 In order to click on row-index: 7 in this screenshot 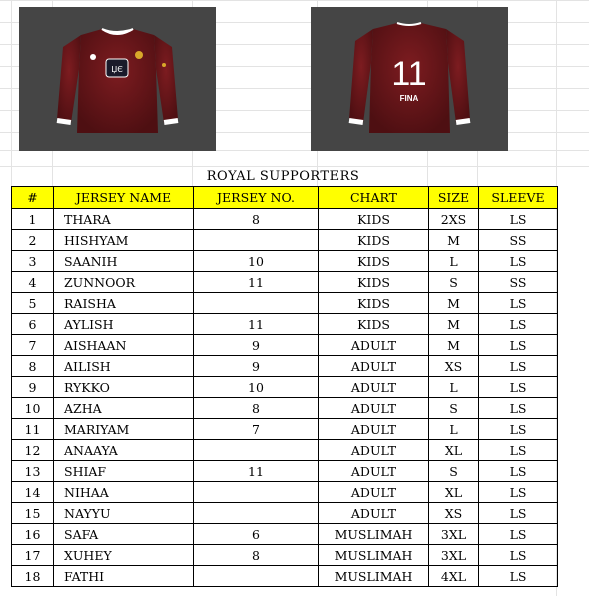, I will do `click(32, 345)`.